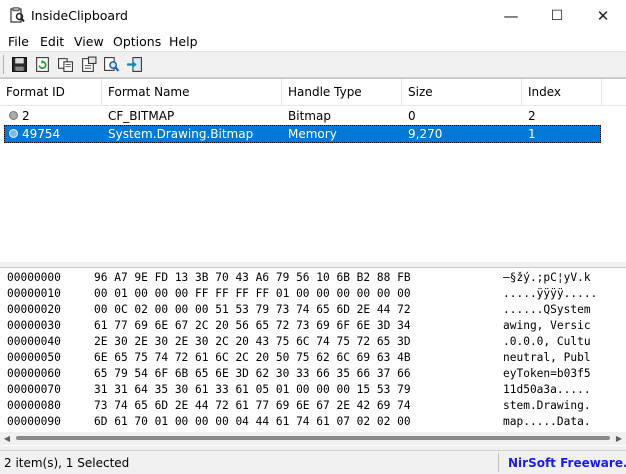 The image size is (626, 474). Describe the element at coordinates (532, 134) in the screenshot. I see `cell-index: 1` at that location.